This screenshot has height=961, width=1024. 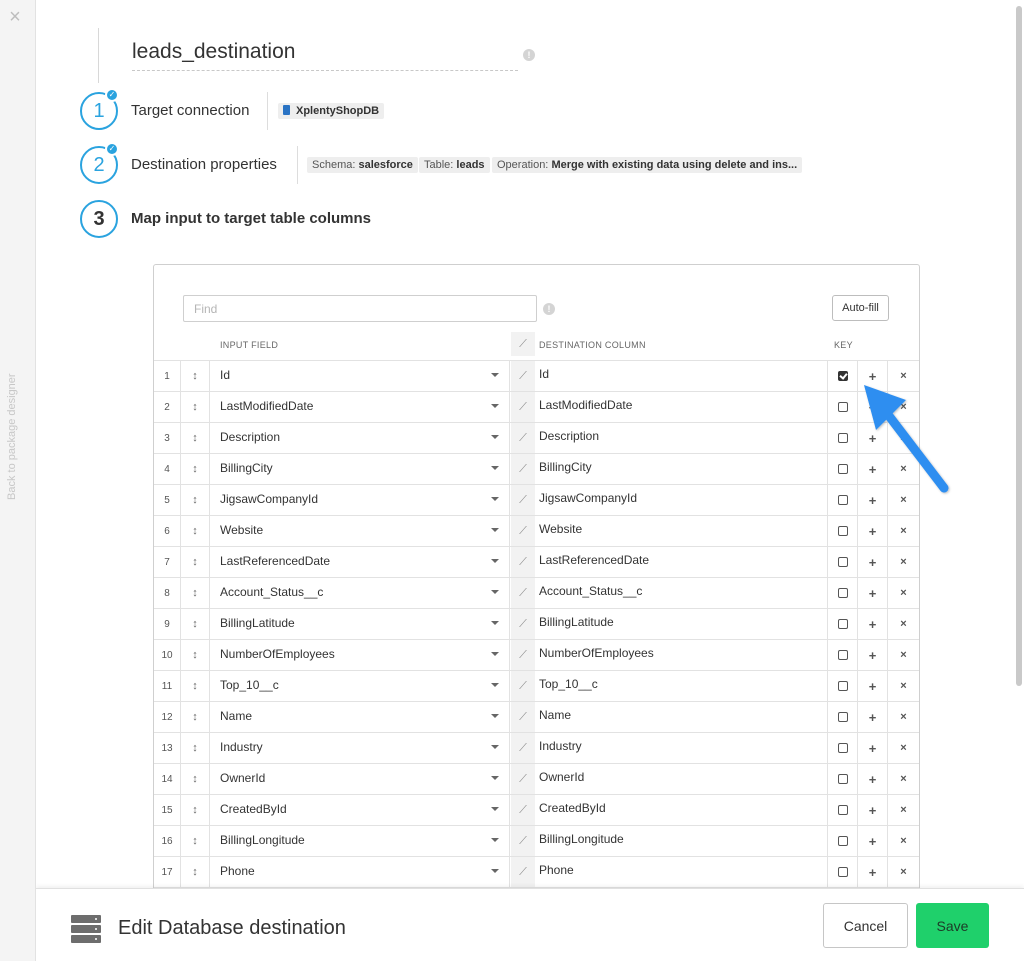 I want to click on input-field-select: Name, so click(x=360, y=717).